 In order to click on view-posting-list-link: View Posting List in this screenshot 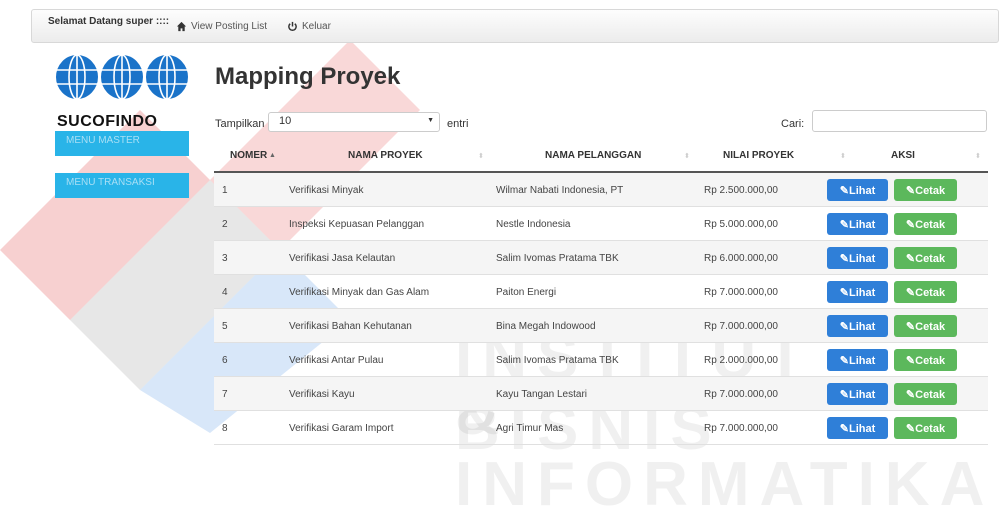, I will do `click(221, 26)`.